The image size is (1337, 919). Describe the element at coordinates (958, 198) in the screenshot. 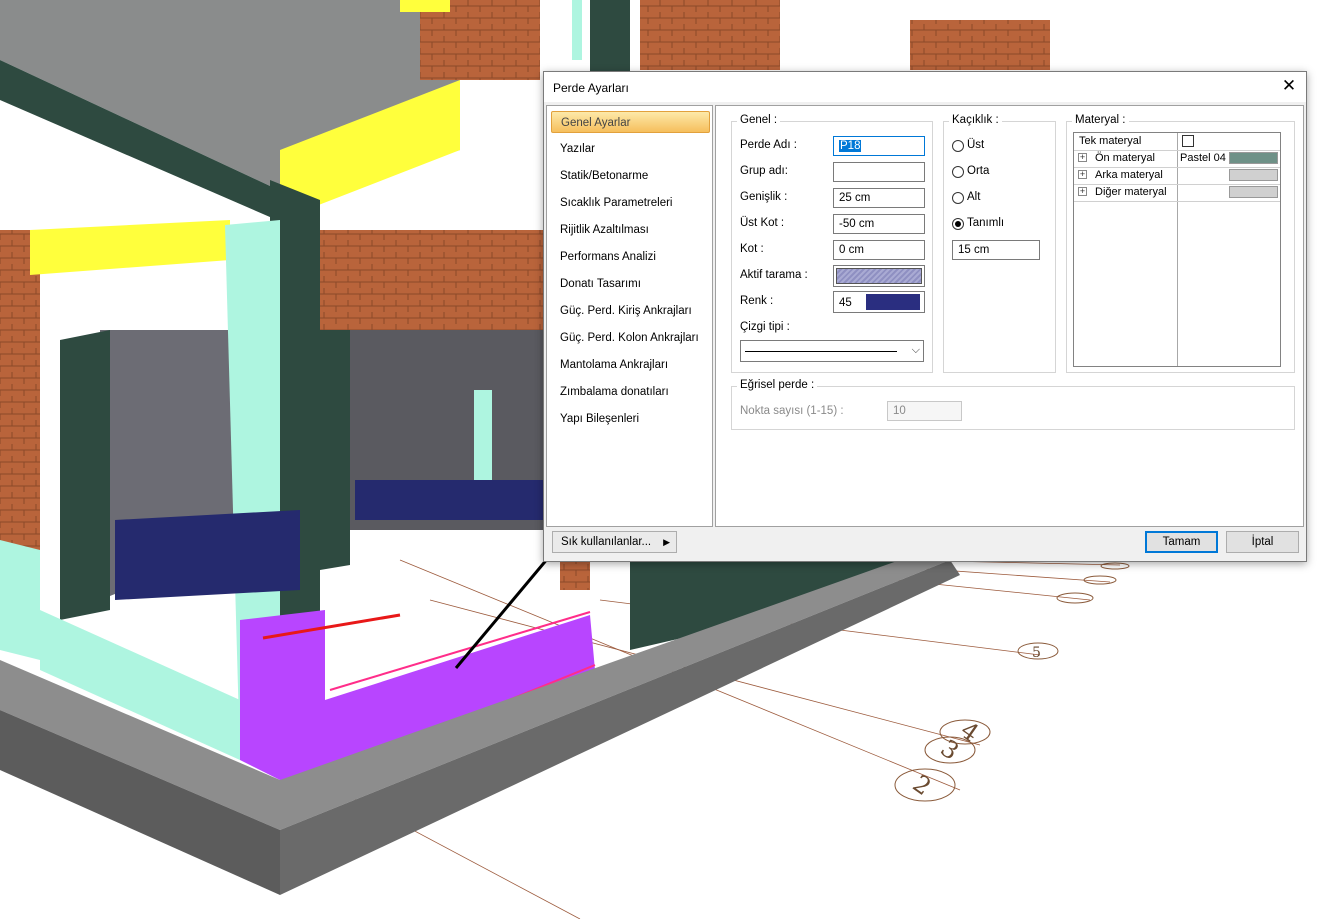

I see `radio-alt` at that location.